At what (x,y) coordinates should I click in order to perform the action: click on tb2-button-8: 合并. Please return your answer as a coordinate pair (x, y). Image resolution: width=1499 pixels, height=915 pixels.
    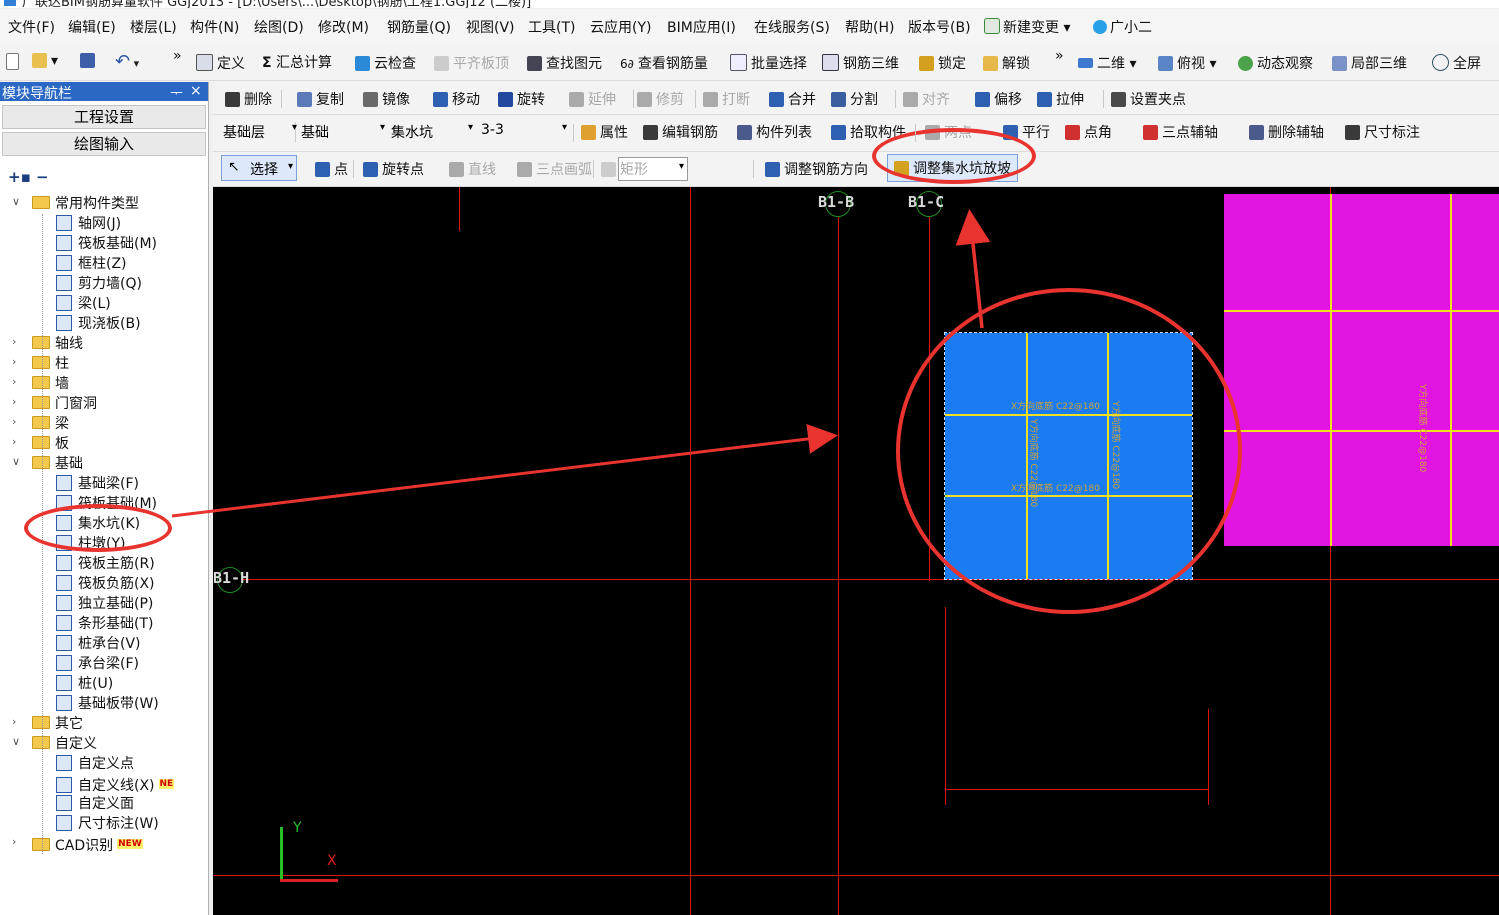
    Looking at the image, I should click on (792, 99).